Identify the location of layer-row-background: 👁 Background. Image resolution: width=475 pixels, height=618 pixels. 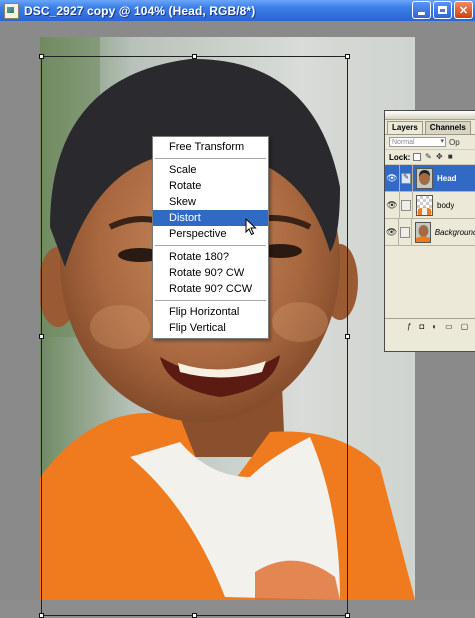
(430, 232).